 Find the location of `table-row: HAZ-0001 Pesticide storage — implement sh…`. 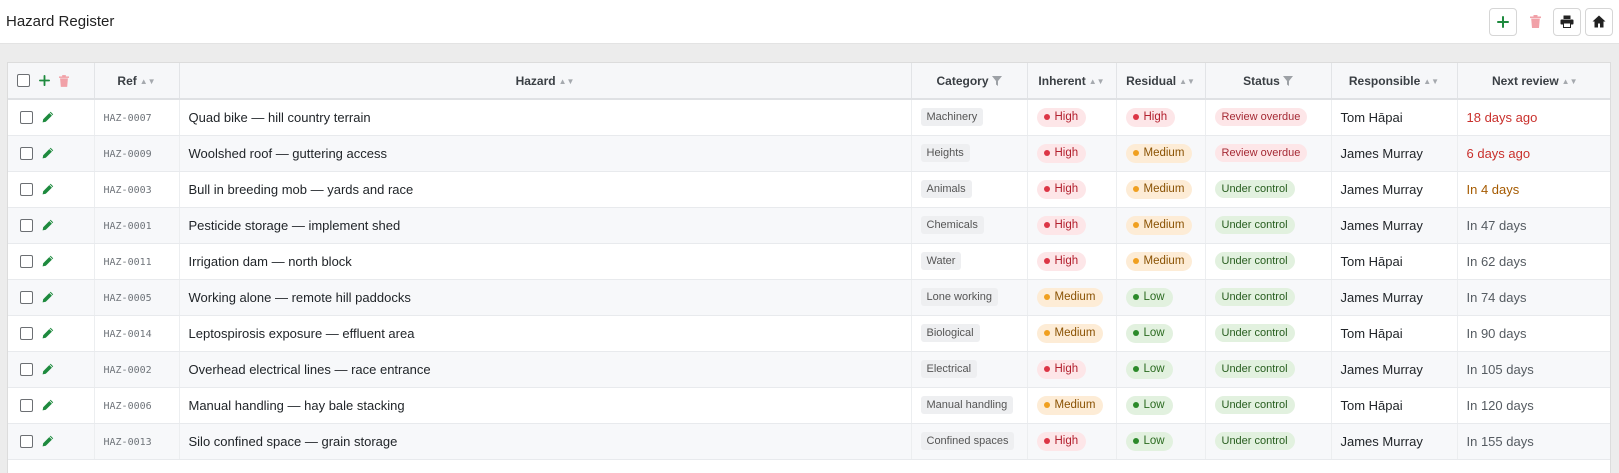

table-row: HAZ-0001 Pesticide storage — implement sh… is located at coordinates (809, 225).